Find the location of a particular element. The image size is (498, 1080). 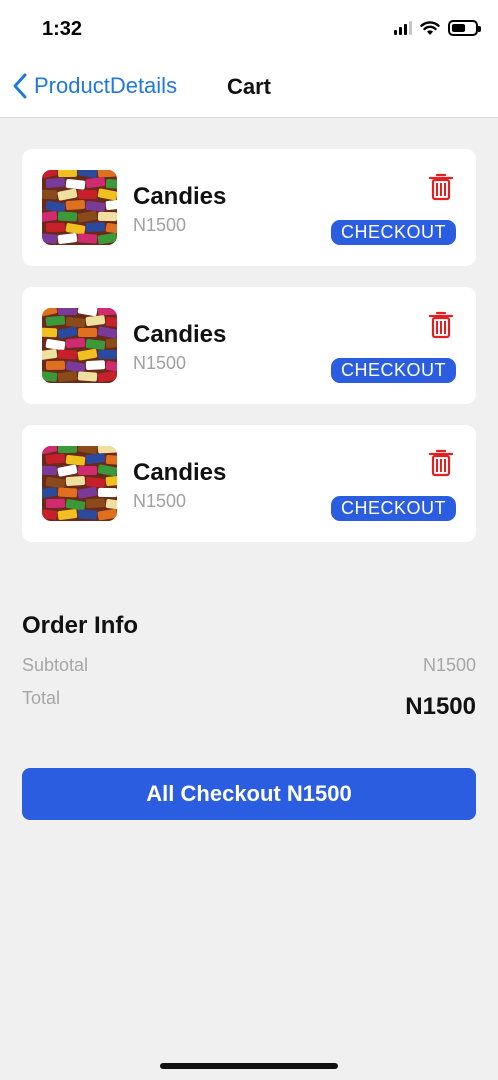

subtotal-label: Subtotal is located at coordinates (55, 665).